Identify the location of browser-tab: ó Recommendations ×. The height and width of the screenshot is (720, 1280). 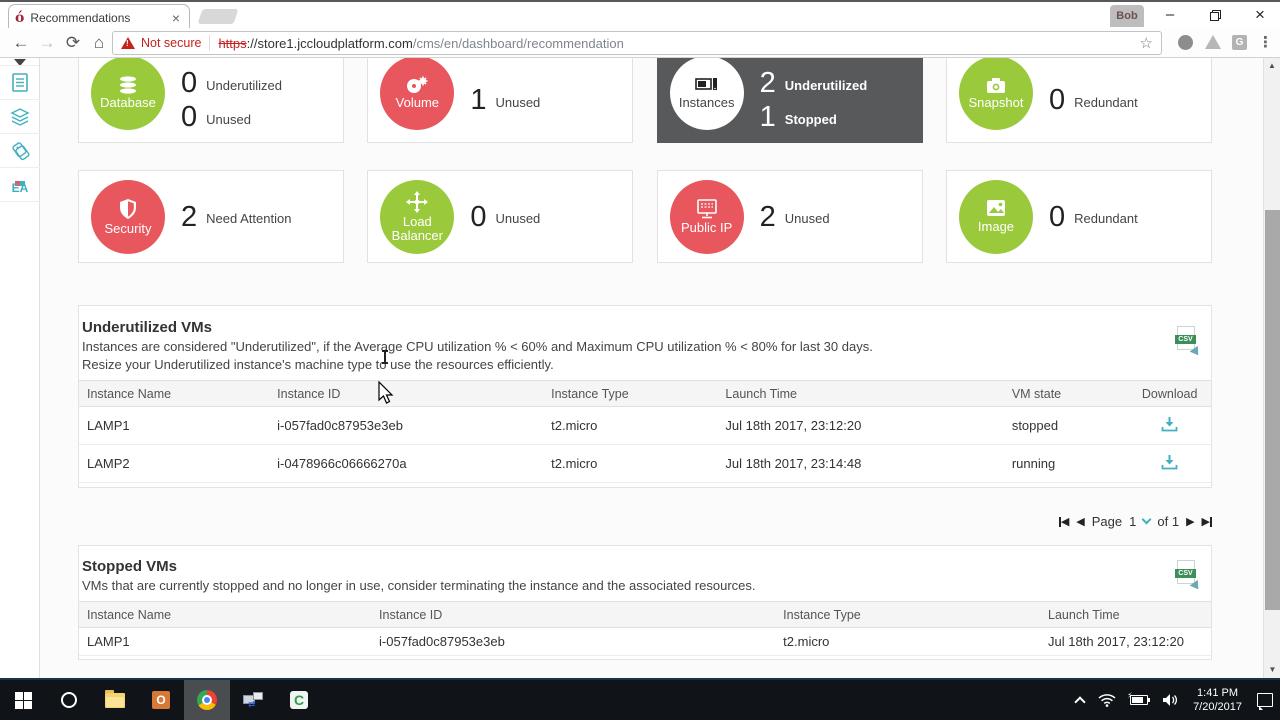
(99, 17).